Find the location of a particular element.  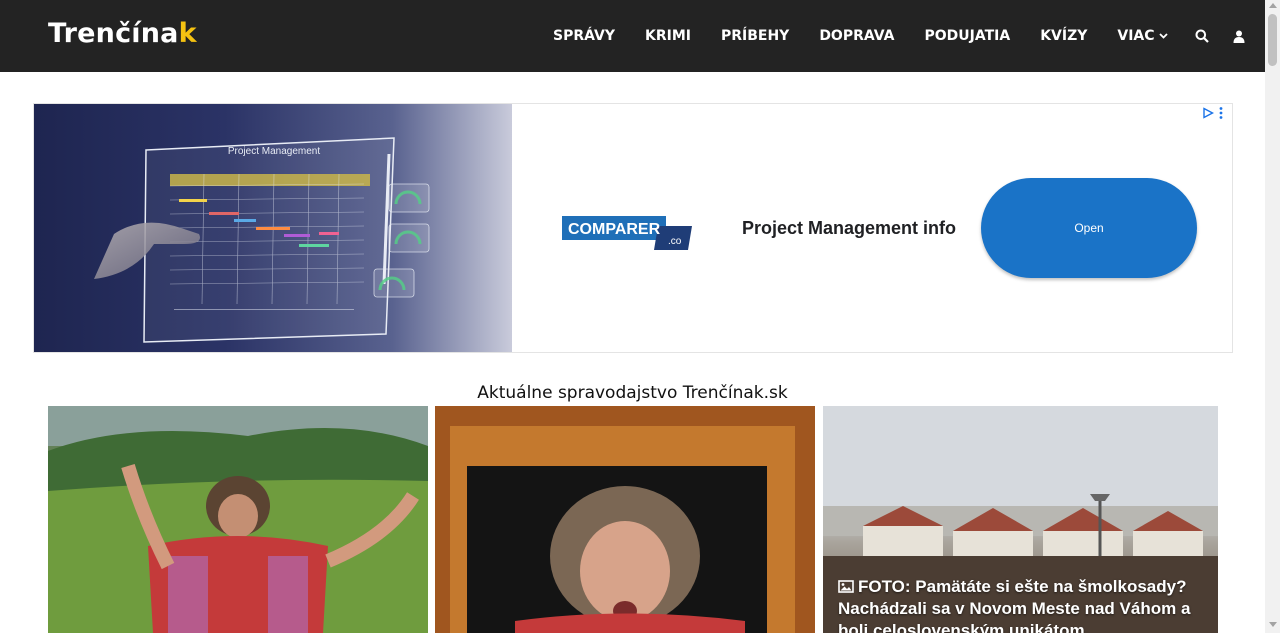

page-scrollbar is located at coordinates (1272, 316).